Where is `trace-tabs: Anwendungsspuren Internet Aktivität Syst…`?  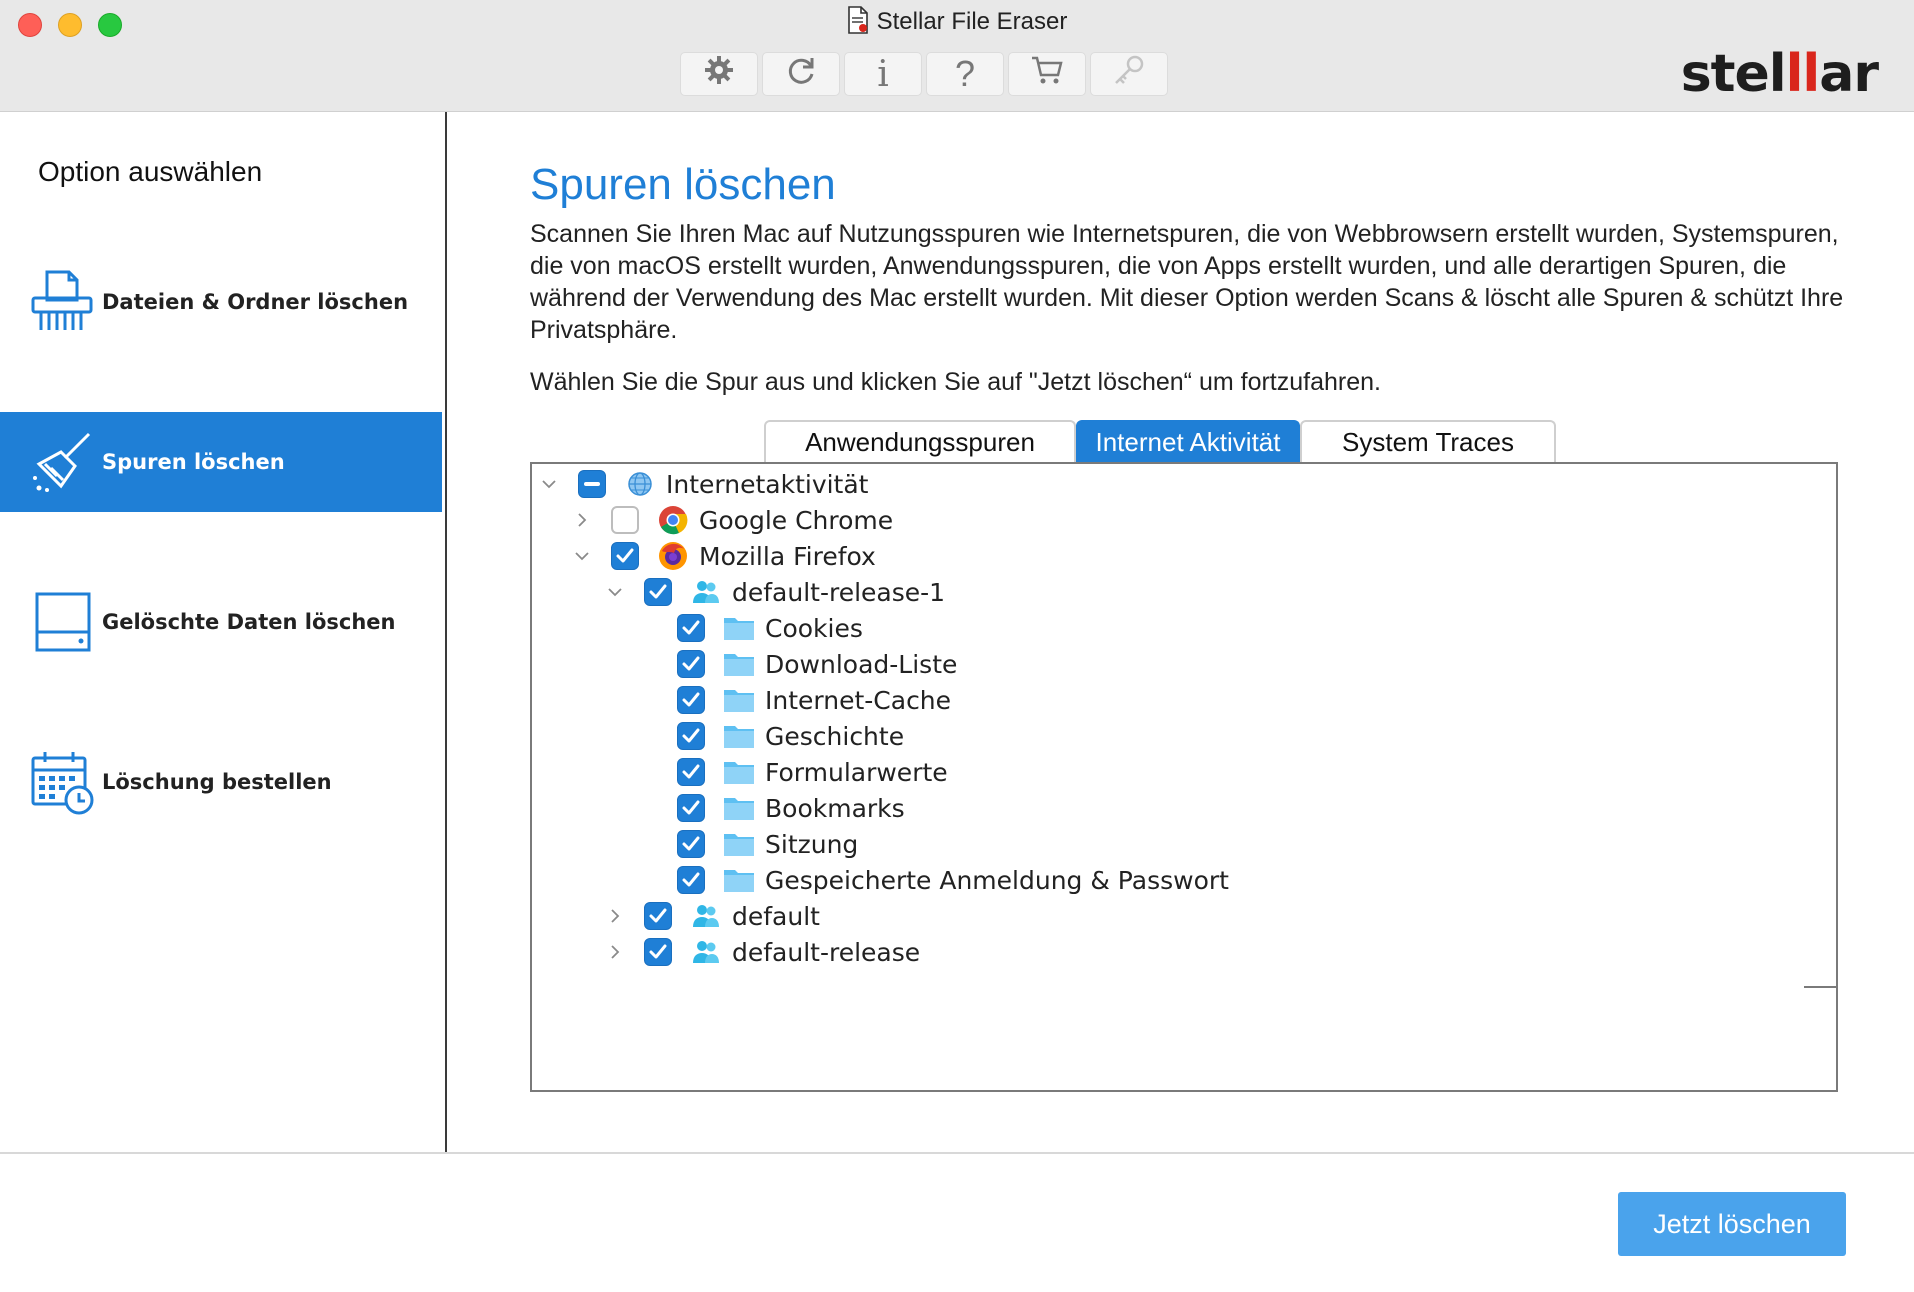
trace-tabs: Anwendungsspuren Internet Aktivität Syst… is located at coordinates (1160, 441).